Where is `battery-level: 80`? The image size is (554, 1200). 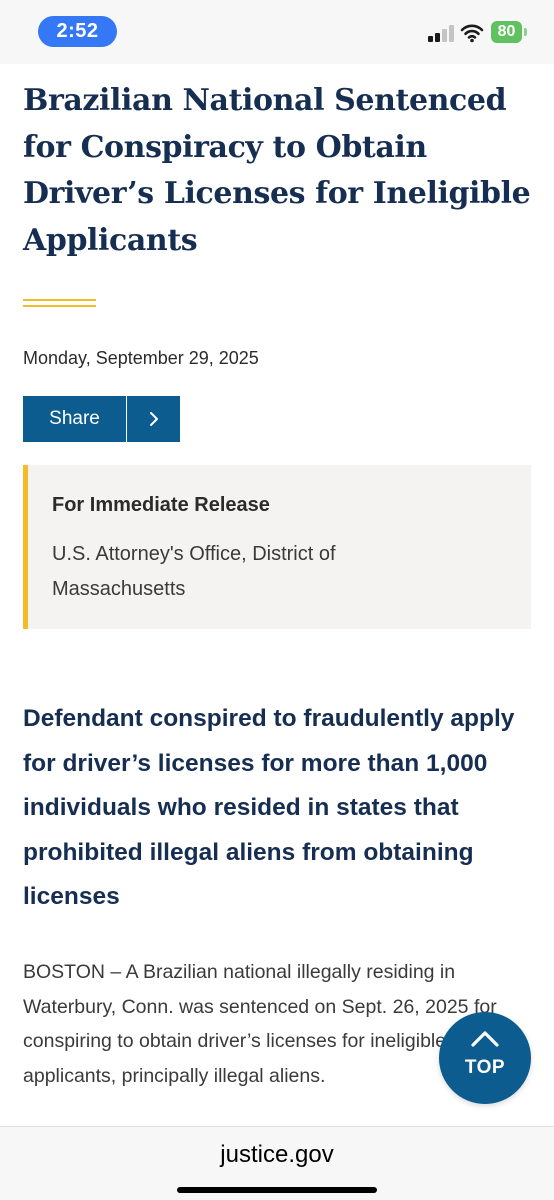
battery-level: 80 is located at coordinates (506, 32).